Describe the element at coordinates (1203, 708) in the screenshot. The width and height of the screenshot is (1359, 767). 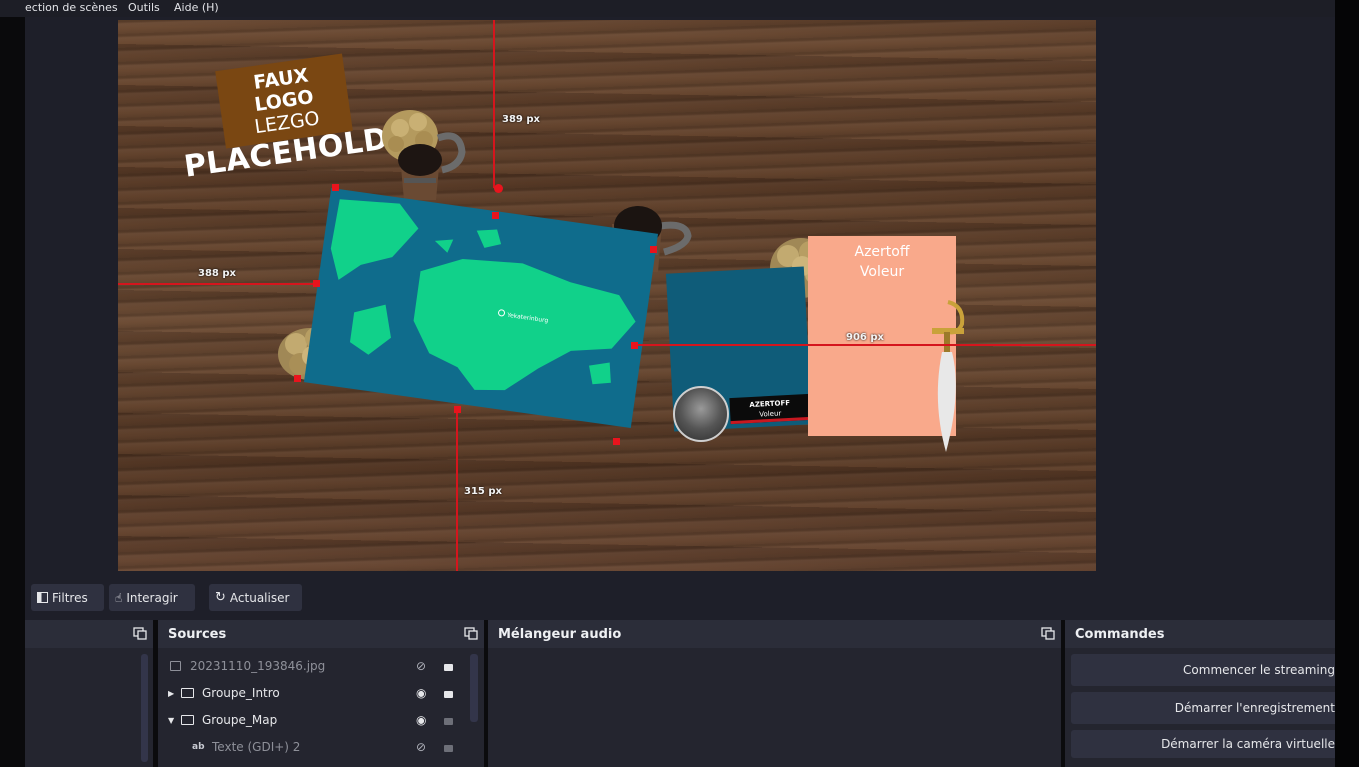
I see `start-recording-button: Démarrer l'enregistrement` at that location.